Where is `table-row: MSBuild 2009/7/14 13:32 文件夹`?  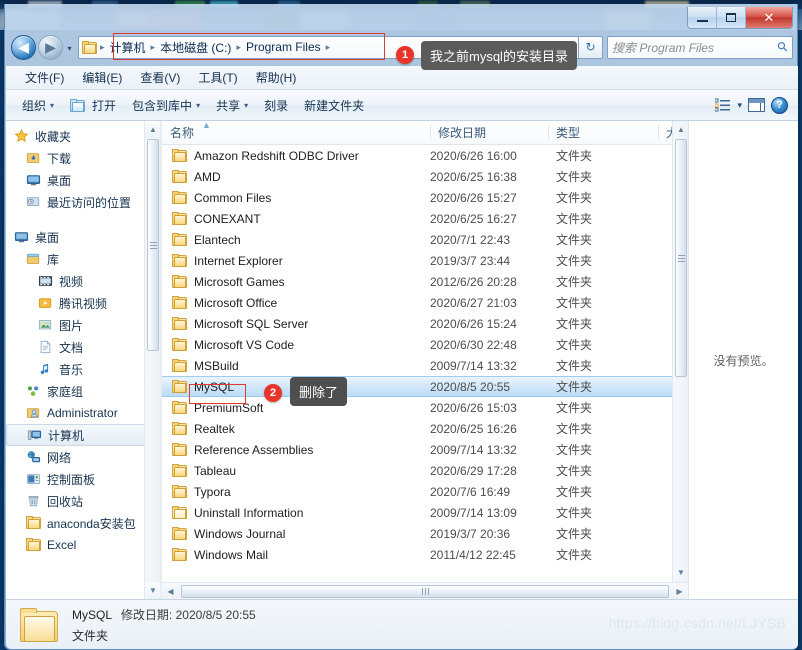 table-row: MSBuild 2009/7/14 13:32 文件夹 is located at coordinates (425, 365).